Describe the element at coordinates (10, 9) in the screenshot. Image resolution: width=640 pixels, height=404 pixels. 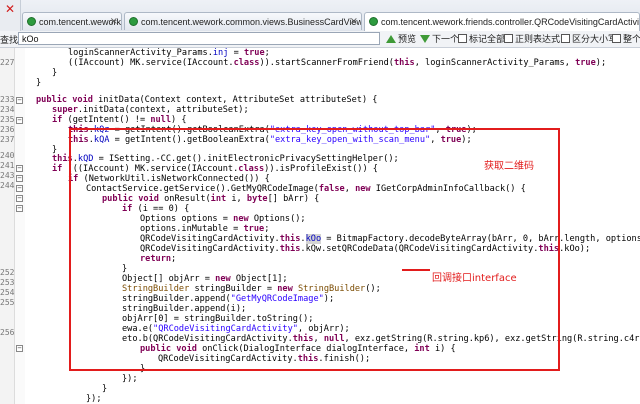
I see `close-icon: ✕` at that location.